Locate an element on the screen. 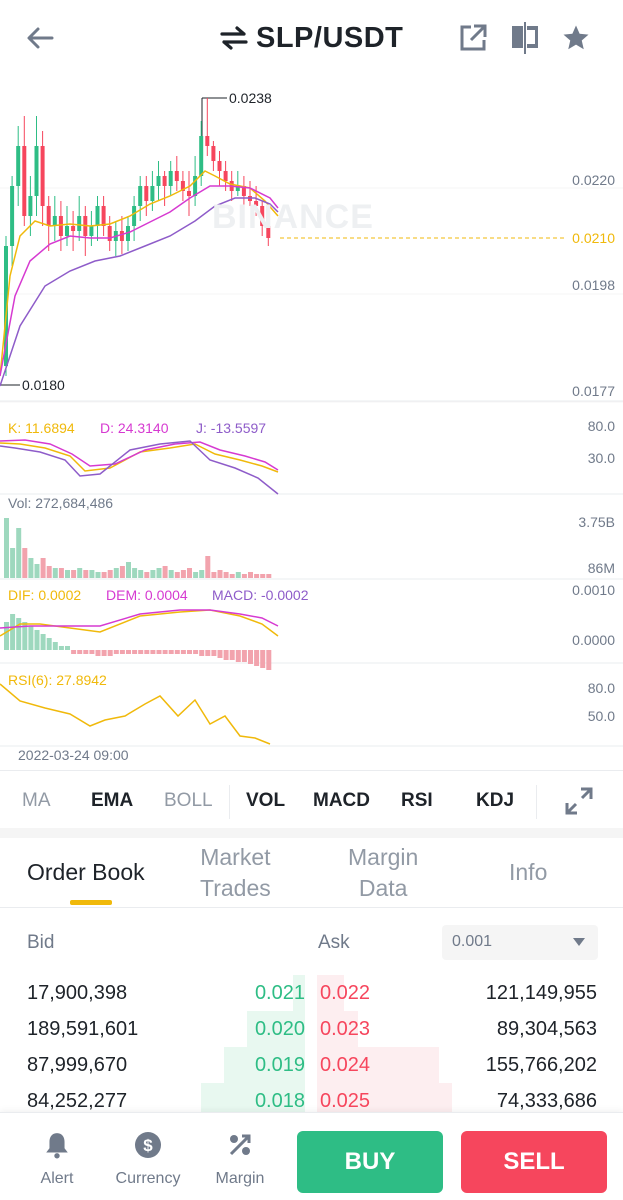 This screenshot has height=1200, width=623. bid-quantity: 17,900,398 is located at coordinates (77, 993).